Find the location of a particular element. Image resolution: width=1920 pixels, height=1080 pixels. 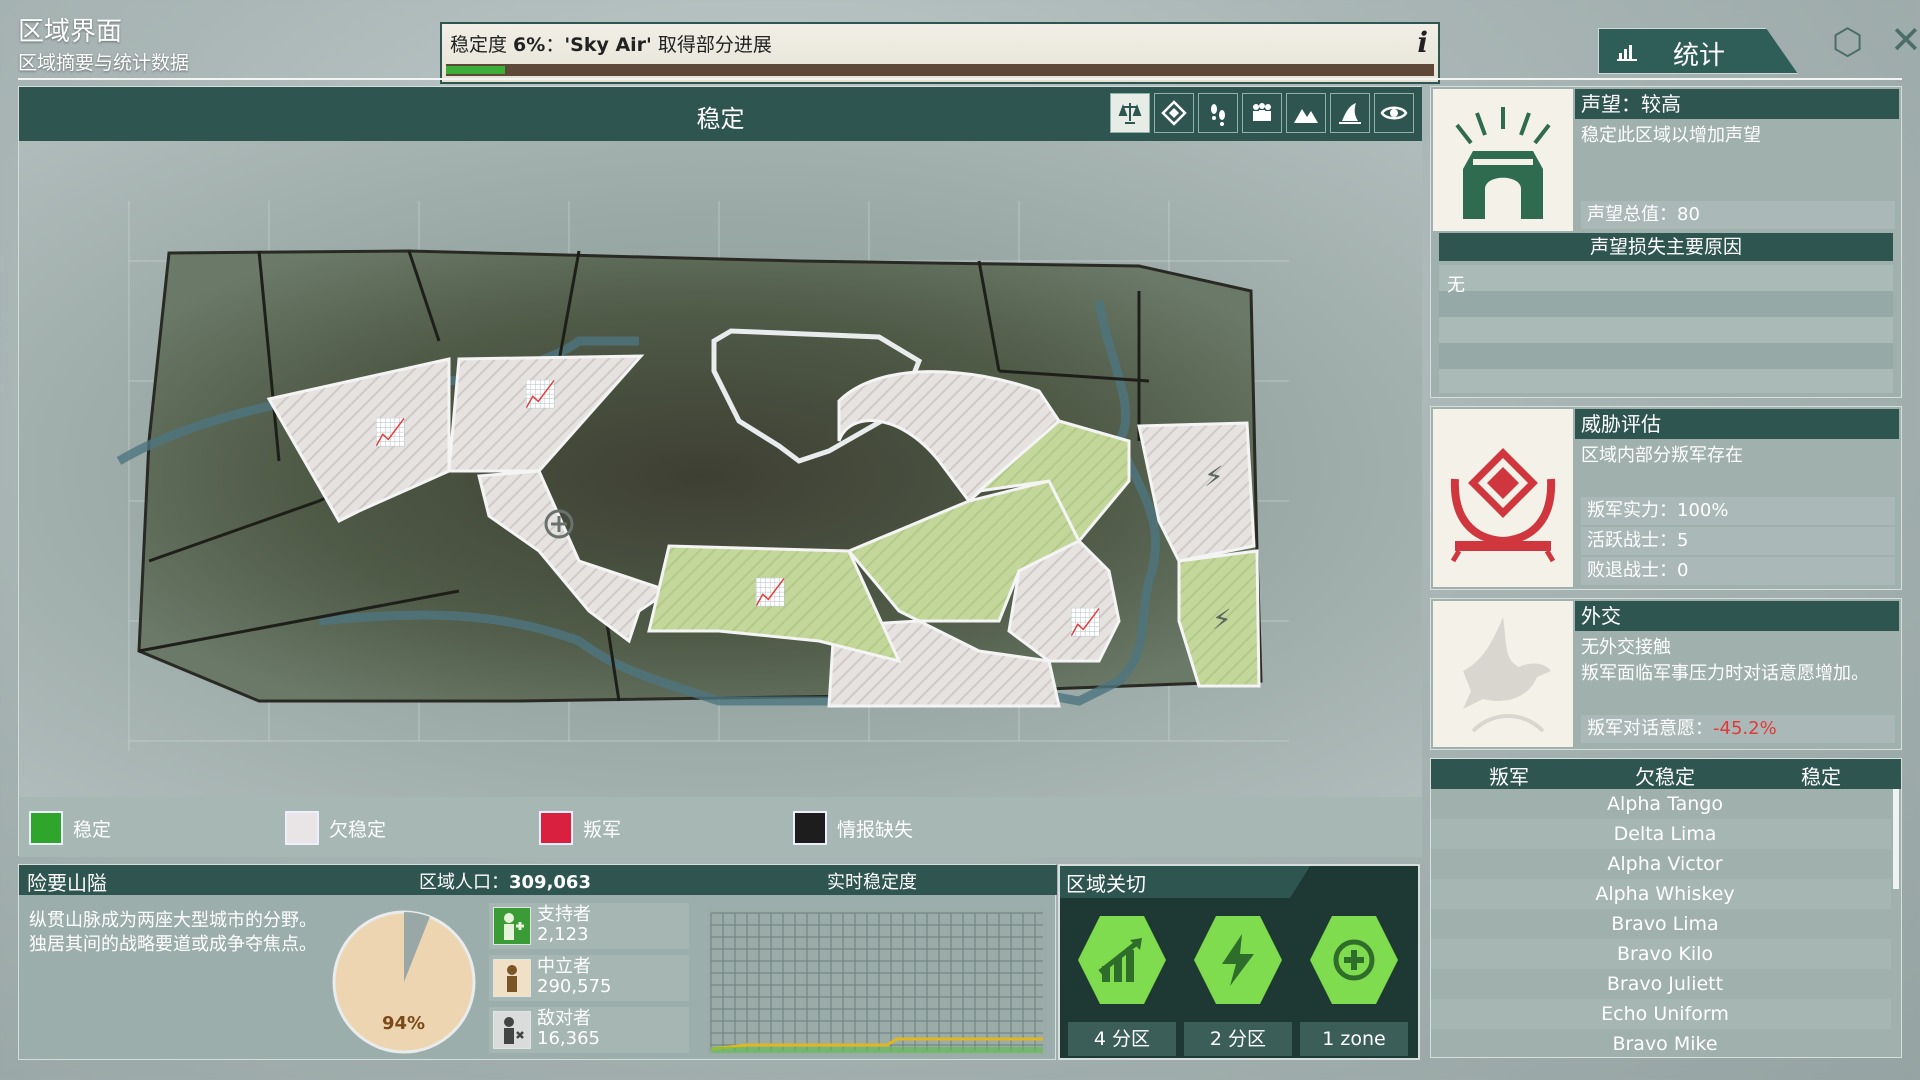

footsteps-icon is located at coordinates (1218, 113).